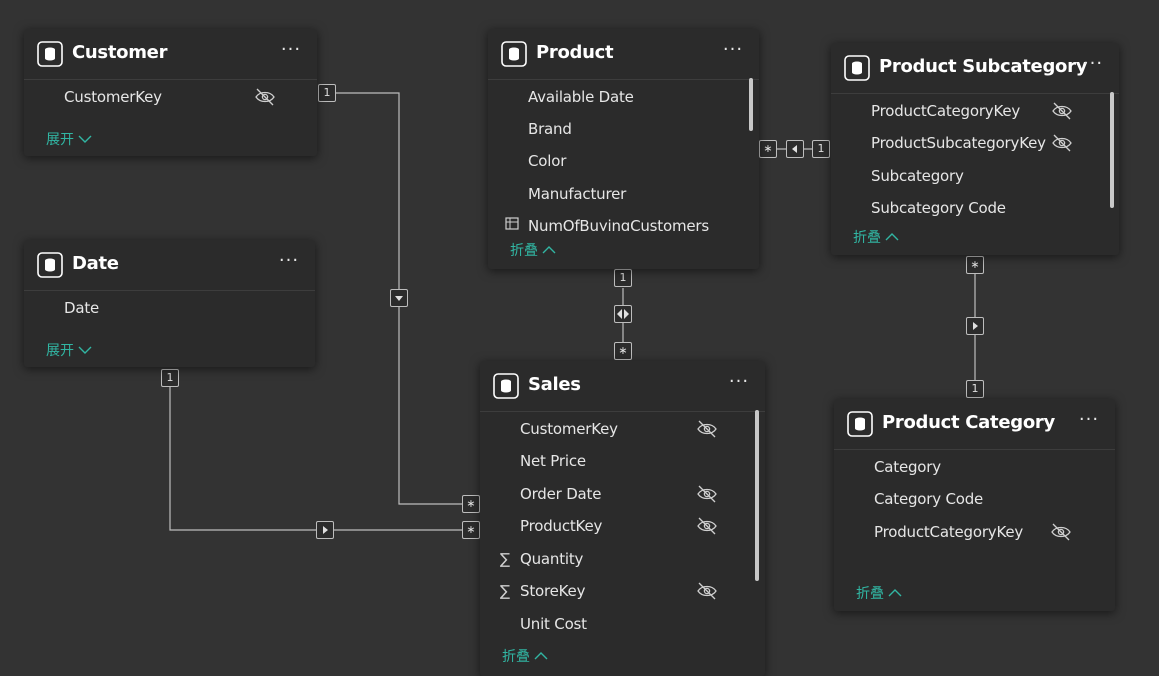  What do you see at coordinates (513, 220) in the screenshot?
I see `measure-icon` at bounding box center [513, 220].